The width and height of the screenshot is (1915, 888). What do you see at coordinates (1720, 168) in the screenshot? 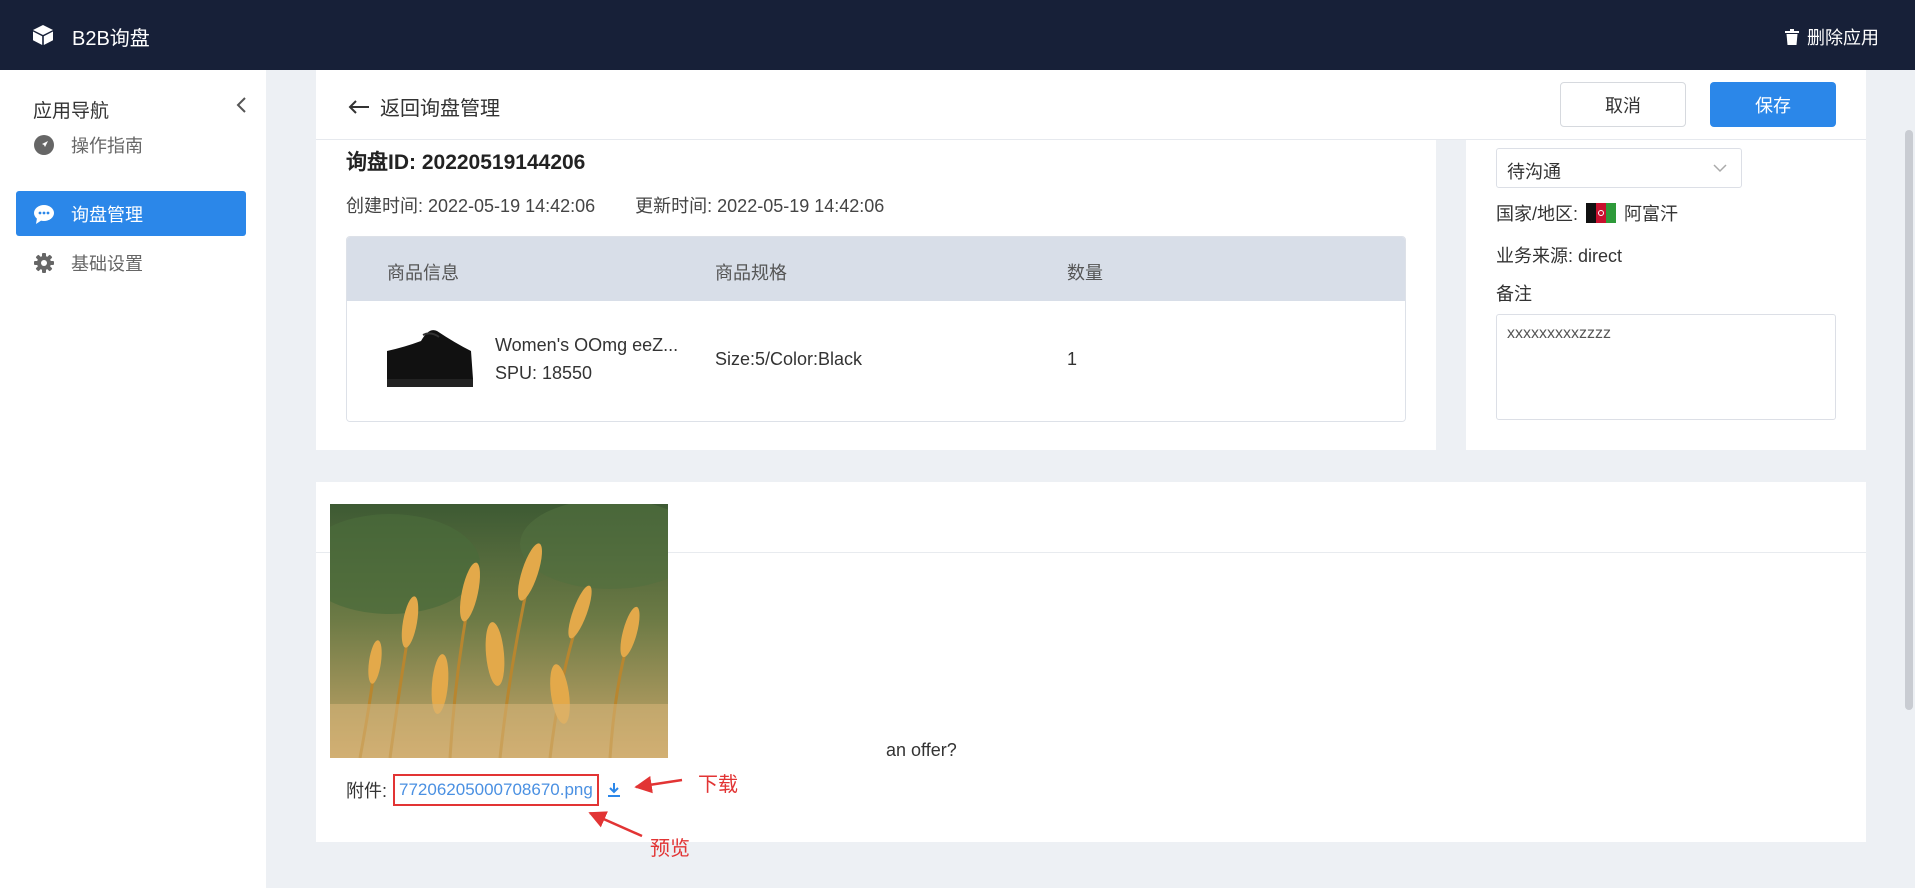
I see `chevron-down-icon` at bounding box center [1720, 168].